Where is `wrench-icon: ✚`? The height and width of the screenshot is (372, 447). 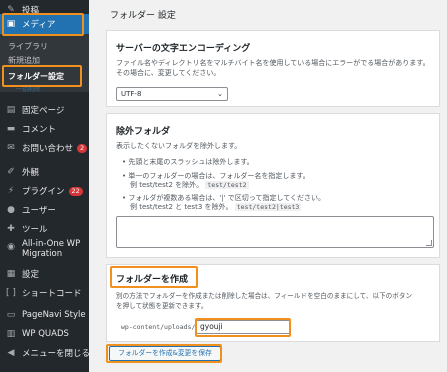
wrench-icon: ✚ is located at coordinates (11, 229).